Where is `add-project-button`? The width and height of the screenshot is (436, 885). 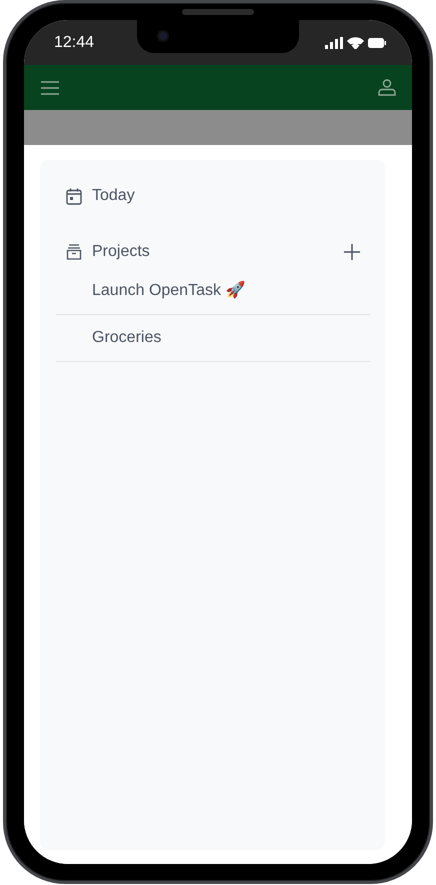
add-project-button is located at coordinates (352, 252).